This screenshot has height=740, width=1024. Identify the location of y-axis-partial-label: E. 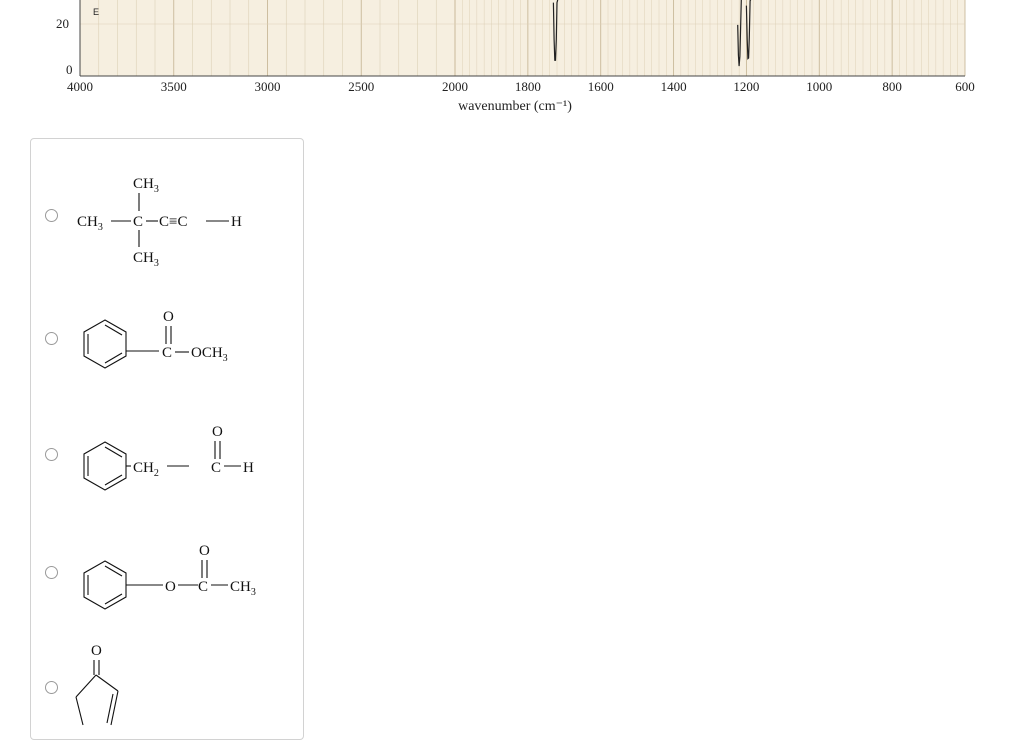
(96, 12).